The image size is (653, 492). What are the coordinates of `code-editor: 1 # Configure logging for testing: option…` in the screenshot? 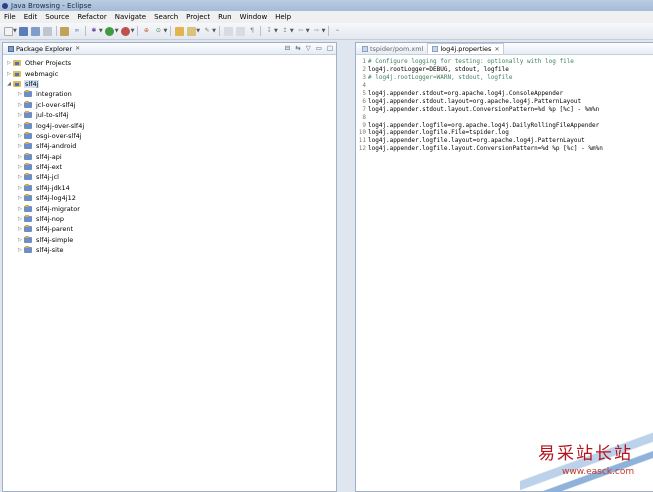 It's located at (504, 104).